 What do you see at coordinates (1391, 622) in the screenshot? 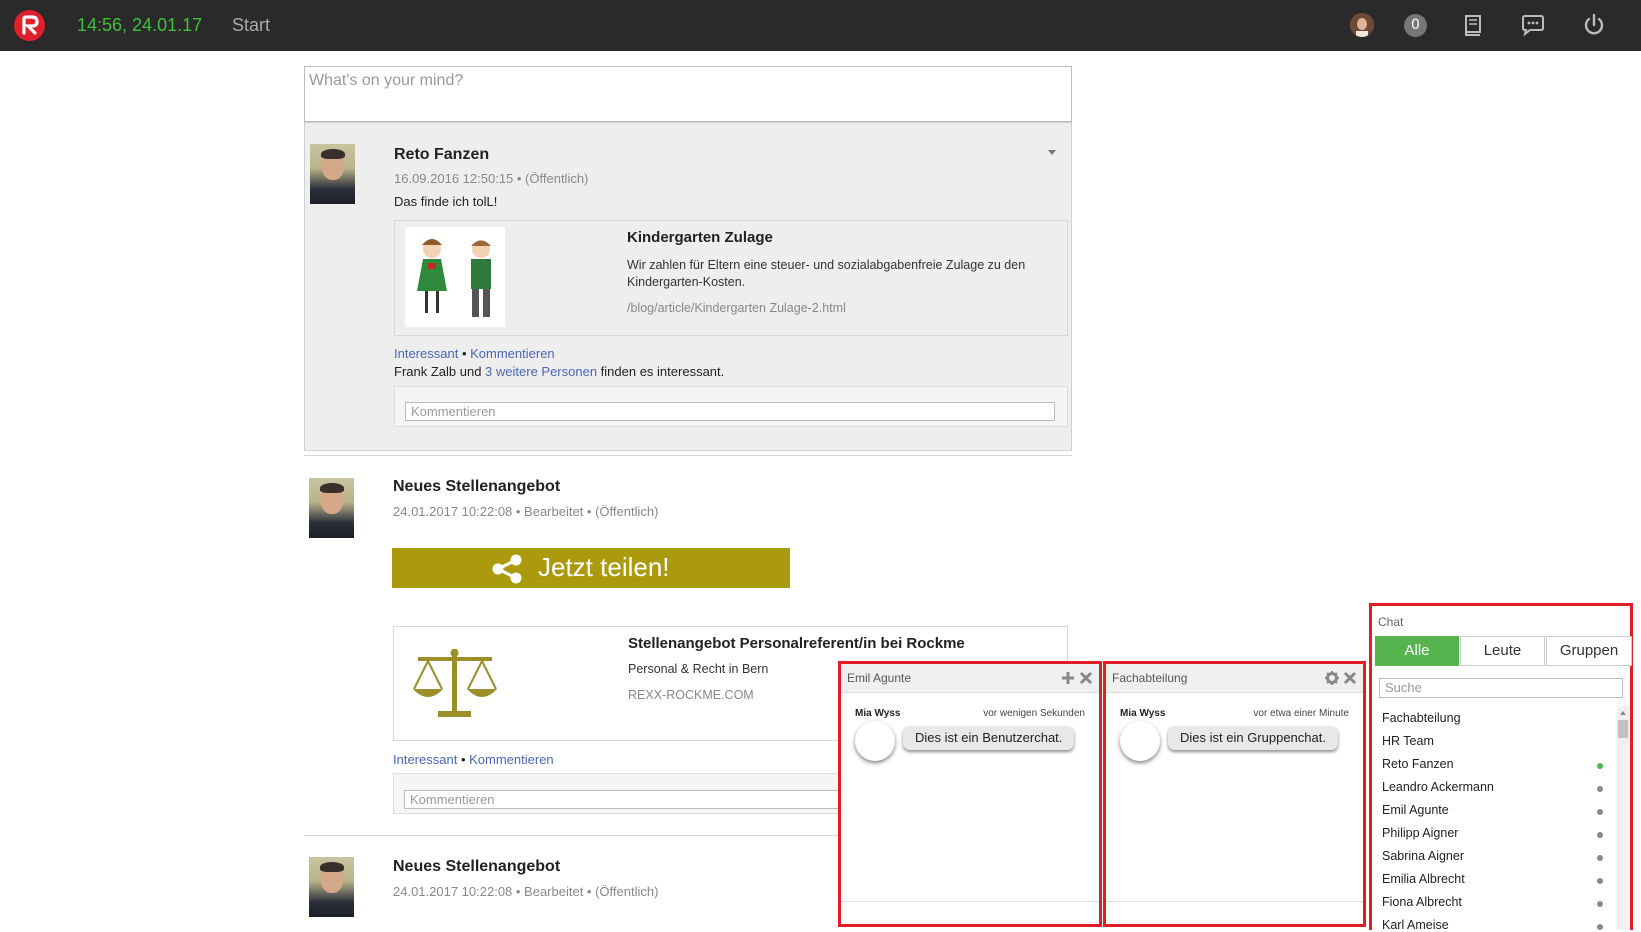
I see `chat-panel-title: Chat` at bounding box center [1391, 622].